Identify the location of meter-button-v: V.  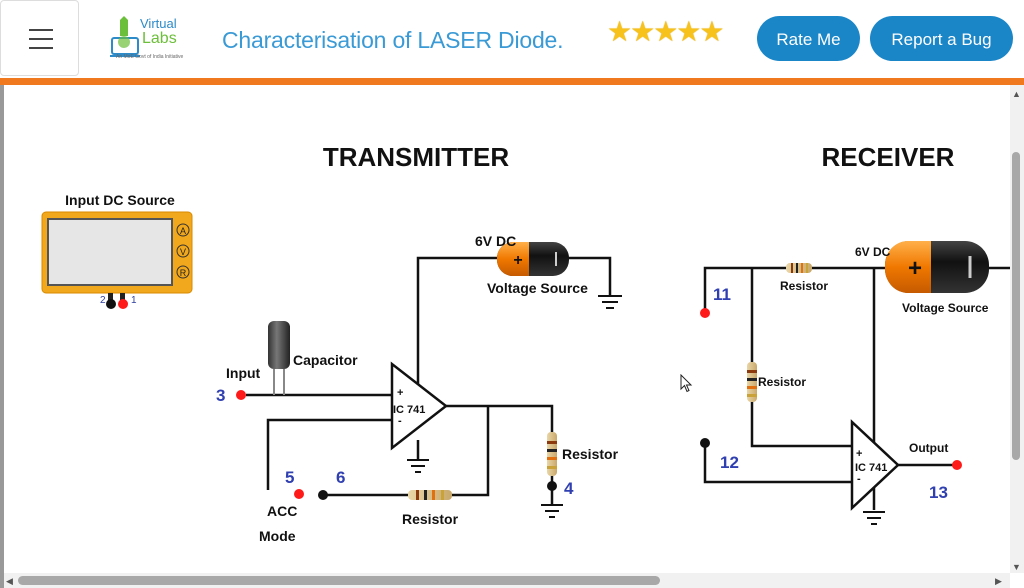
(183, 252).